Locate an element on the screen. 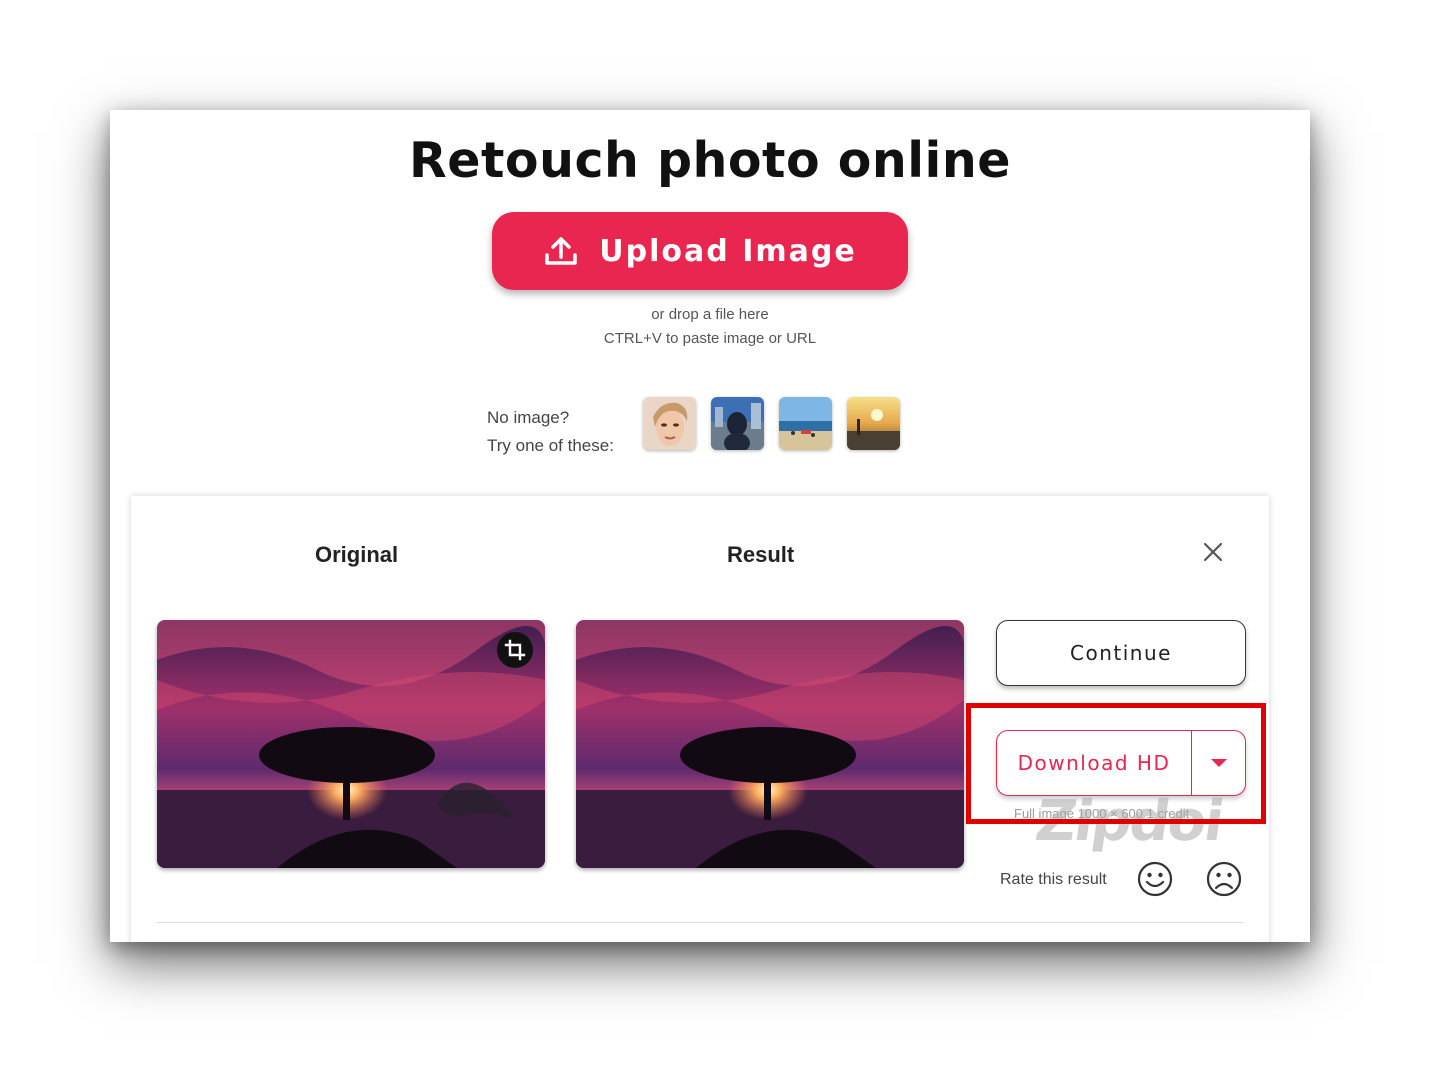 This screenshot has height=1080, width=1448. watermark-logo: Zipdoi is located at coordinates (1129, 821).